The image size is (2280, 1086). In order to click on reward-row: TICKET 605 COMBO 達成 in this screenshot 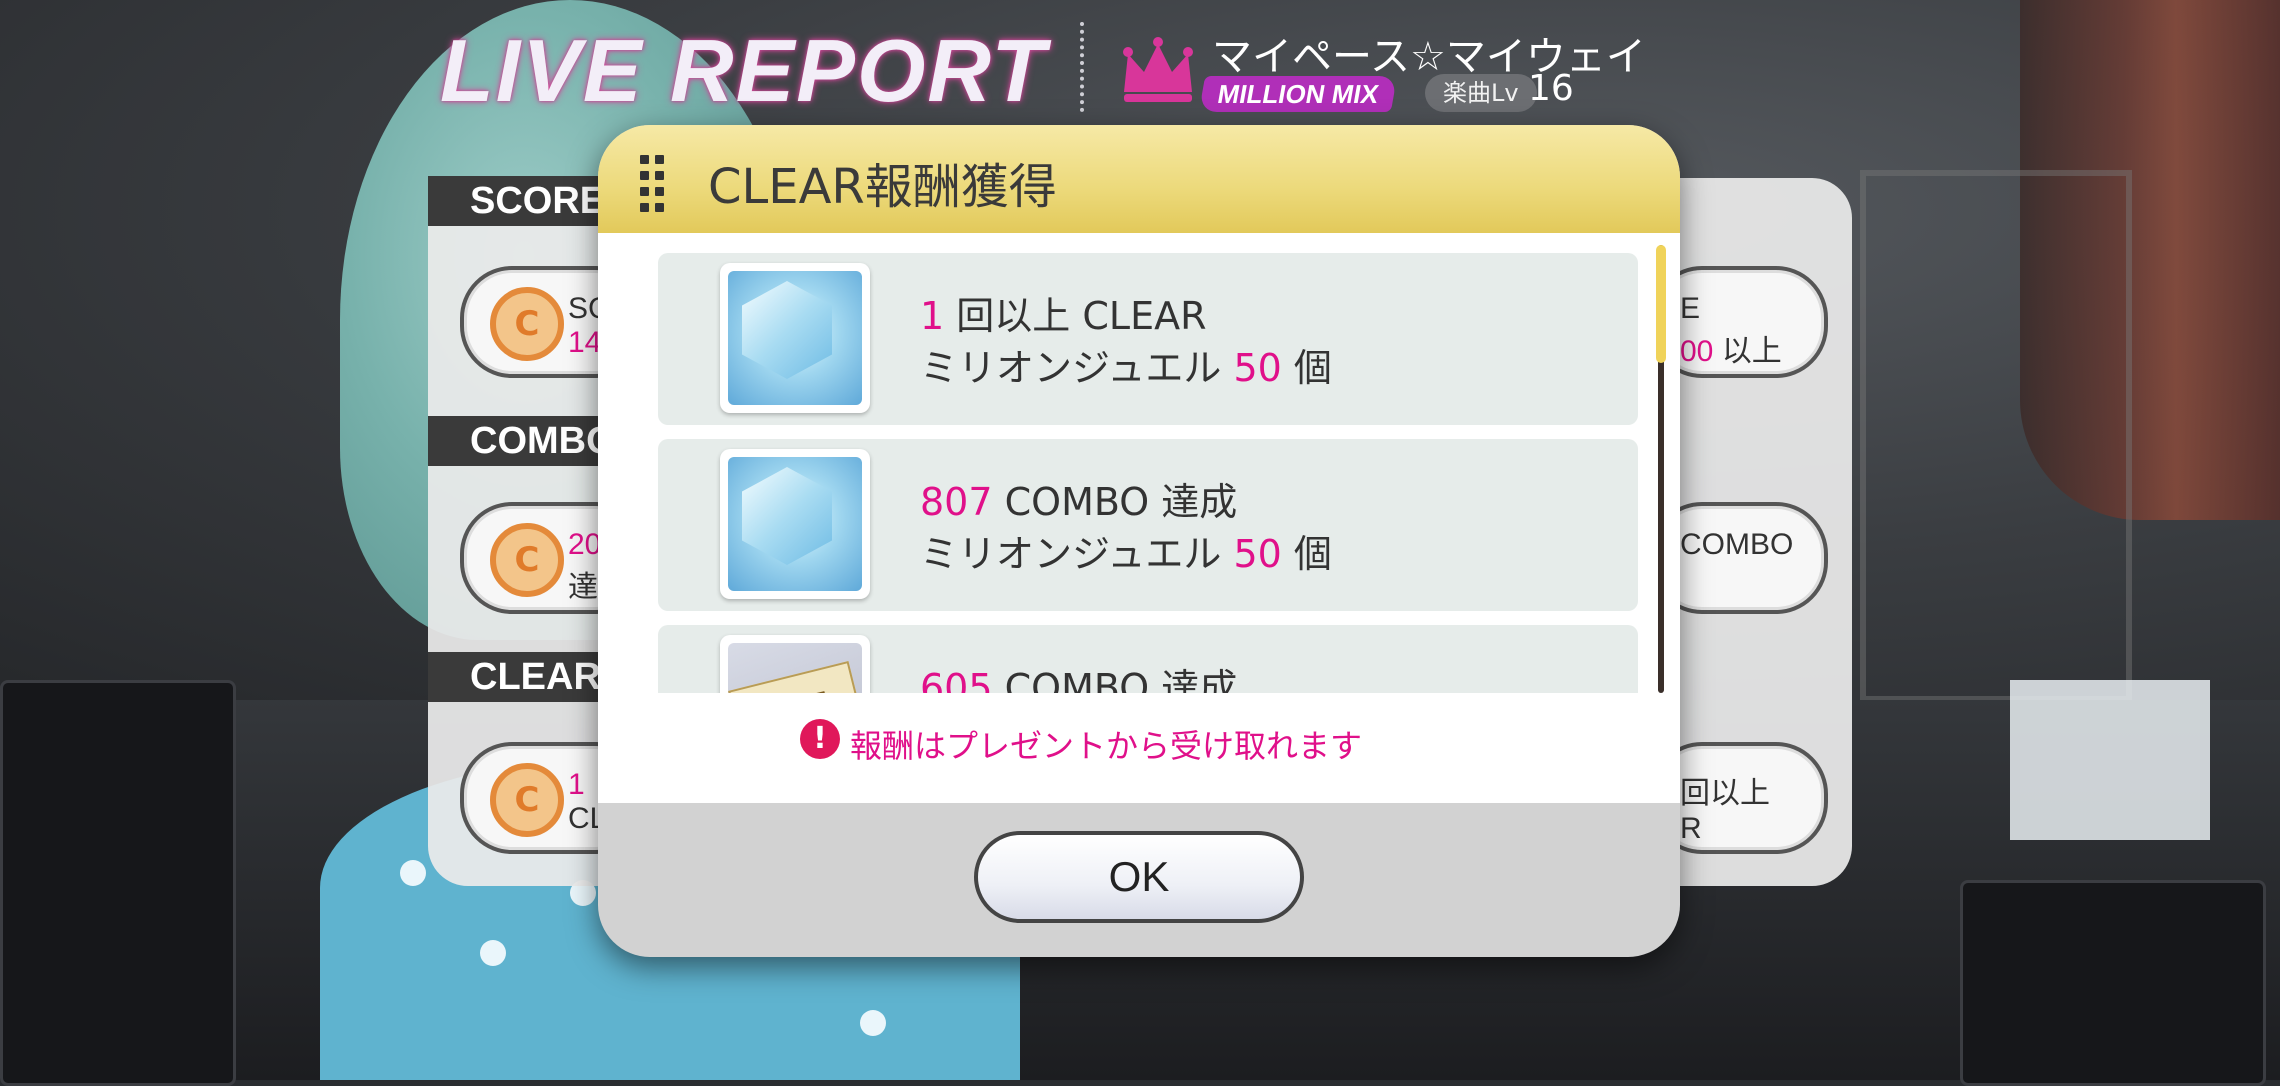, I will do `click(1148, 659)`.